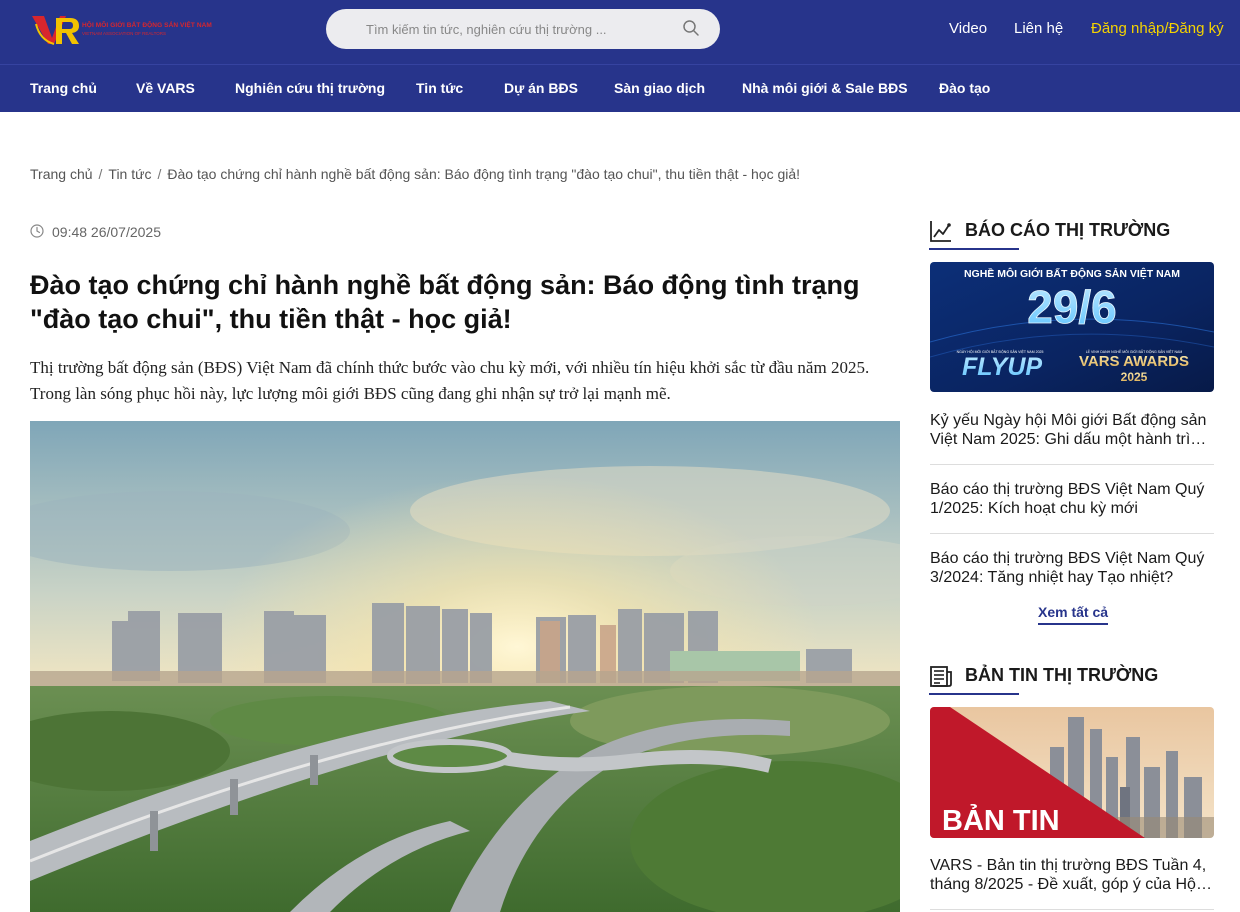 This screenshot has height=912, width=1240. What do you see at coordinates (516, 29) in the screenshot?
I see `search-input` at bounding box center [516, 29].